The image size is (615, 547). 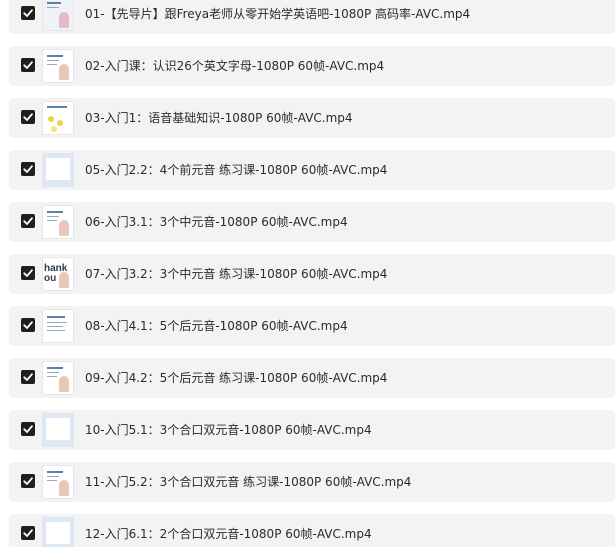 I want to click on file-name: 12-入门6.1：2个合口双元音-1080P 60帧-AVC.mp4, so click(x=228, y=534).